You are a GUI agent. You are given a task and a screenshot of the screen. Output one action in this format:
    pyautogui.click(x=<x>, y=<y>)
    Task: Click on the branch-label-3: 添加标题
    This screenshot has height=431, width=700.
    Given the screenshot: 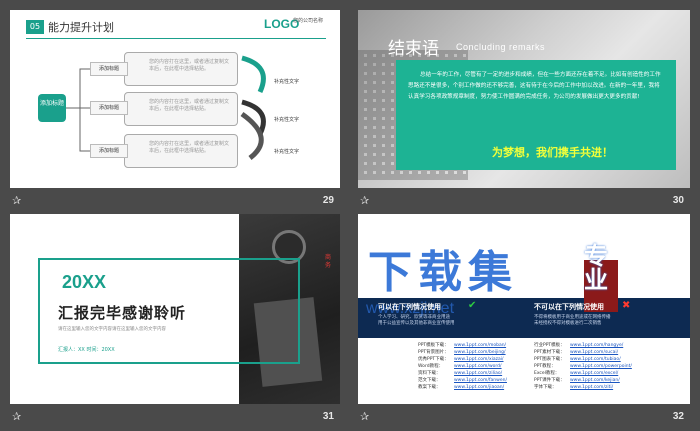 What is the action you would take?
    pyautogui.click(x=109, y=151)
    